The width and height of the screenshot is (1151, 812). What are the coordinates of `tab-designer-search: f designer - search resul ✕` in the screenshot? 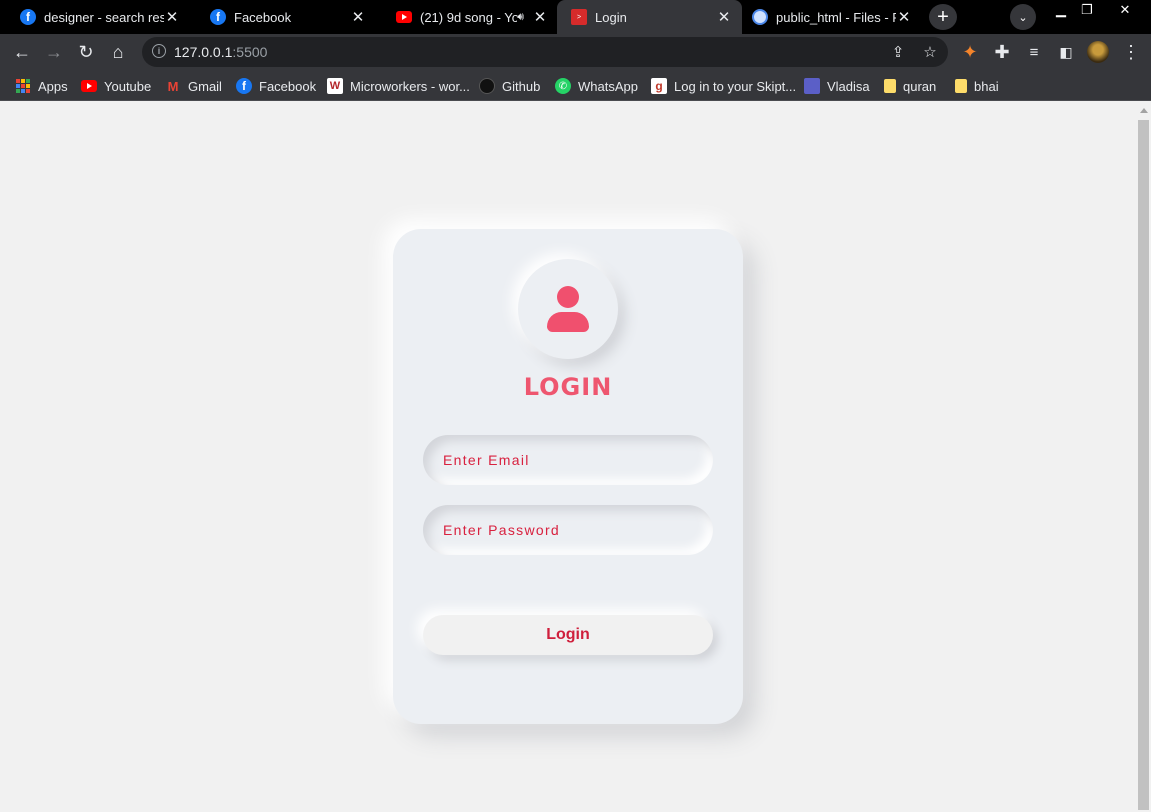 It's located at (95, 17).